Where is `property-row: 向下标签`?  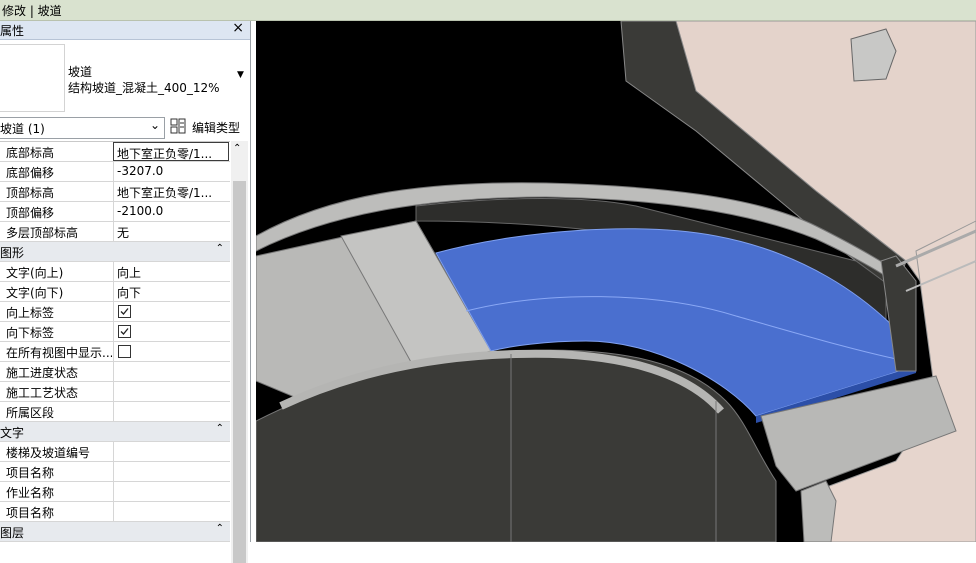
property-row: 向下标签 is located at coordinates (115, 332).